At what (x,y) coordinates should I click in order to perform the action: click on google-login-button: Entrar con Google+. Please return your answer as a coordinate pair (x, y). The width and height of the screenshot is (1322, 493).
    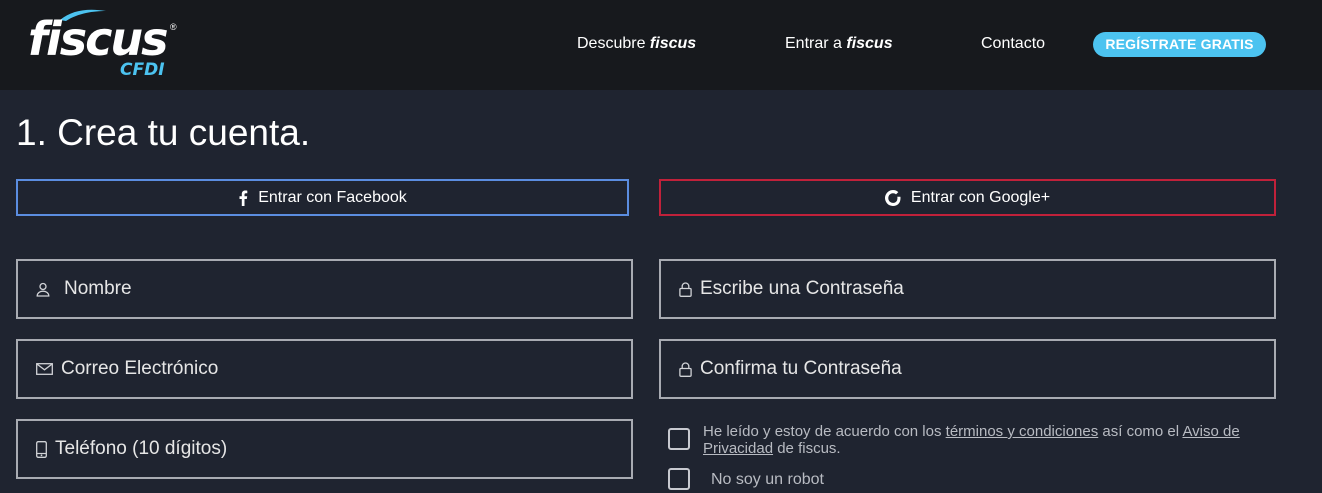
    Looking at the image, I should click on (967, 197).